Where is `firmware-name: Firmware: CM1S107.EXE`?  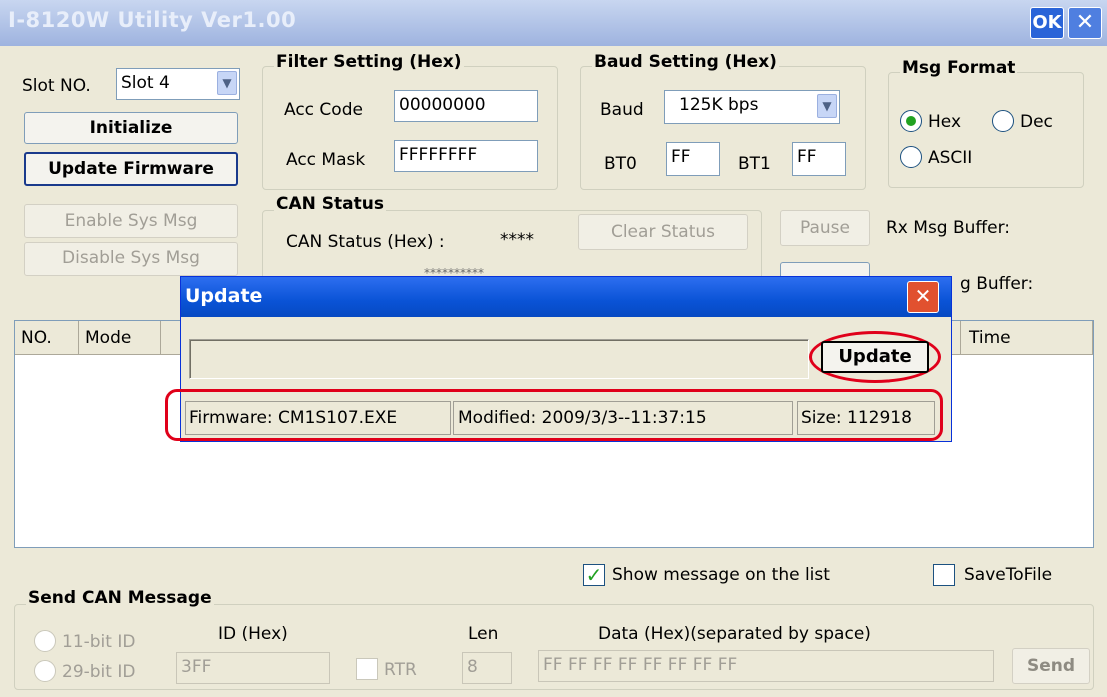
firmware-name: Firmware: CM1S107.EXE is located at coordinates (318, 418).